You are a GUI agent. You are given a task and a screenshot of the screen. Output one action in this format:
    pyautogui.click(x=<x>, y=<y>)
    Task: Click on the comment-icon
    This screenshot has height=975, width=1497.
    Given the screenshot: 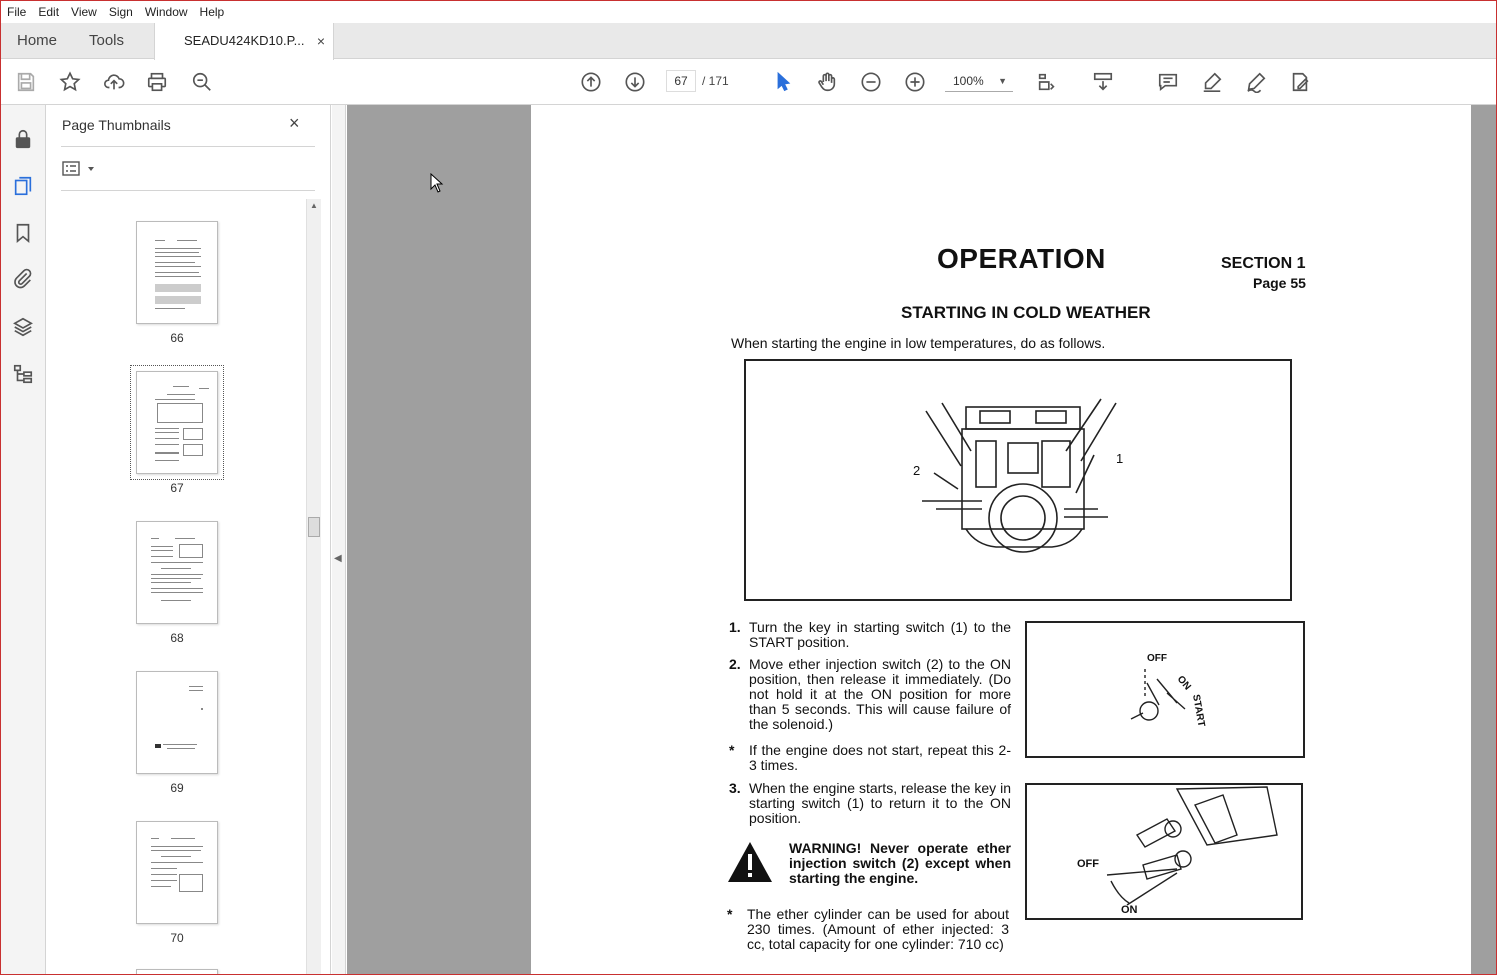 What is the action you would take?
    pyautogui.click(x=1168, y=82)
    